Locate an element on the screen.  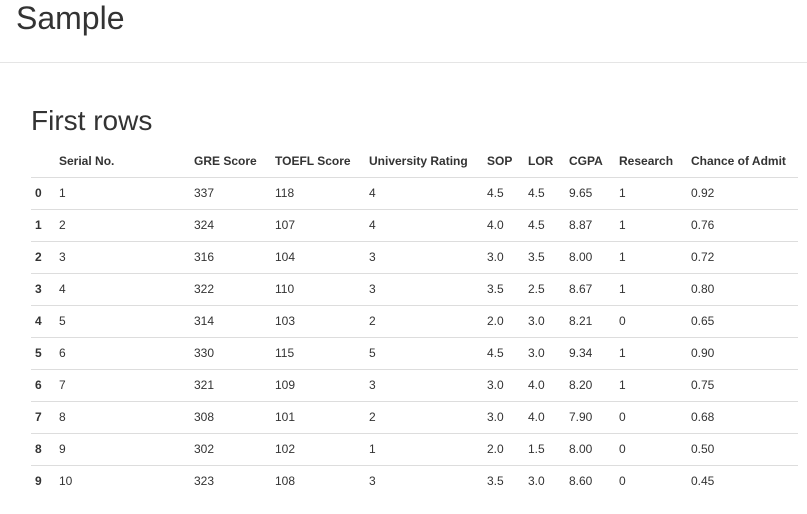
serial-no-cell: 8 is located at coordinates (118, 417).